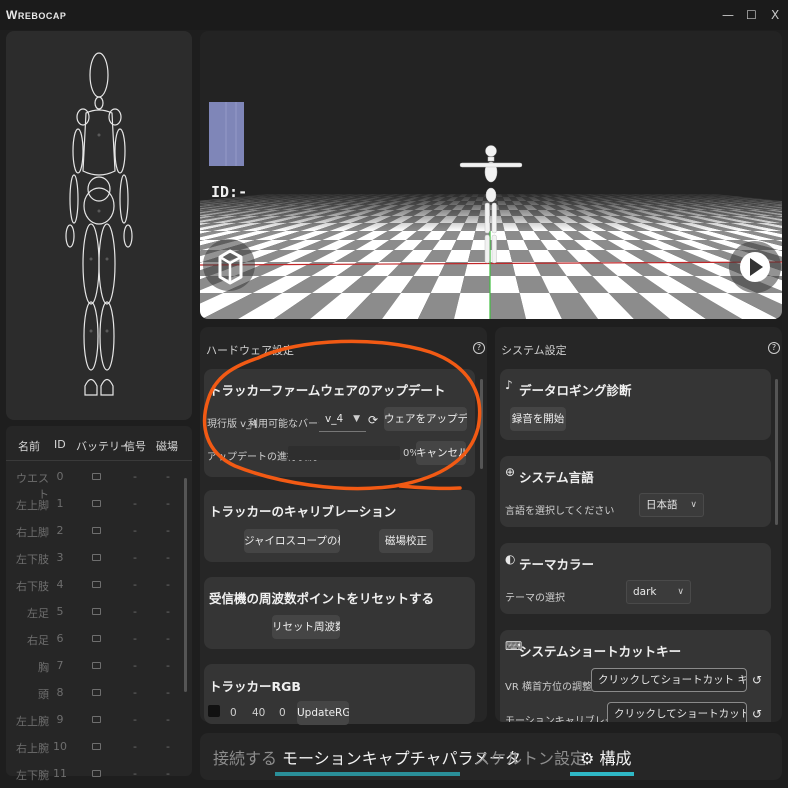  Describe the element at coordinates (602, 774) in the screenshot. I see `tab-config-underline` at that location.